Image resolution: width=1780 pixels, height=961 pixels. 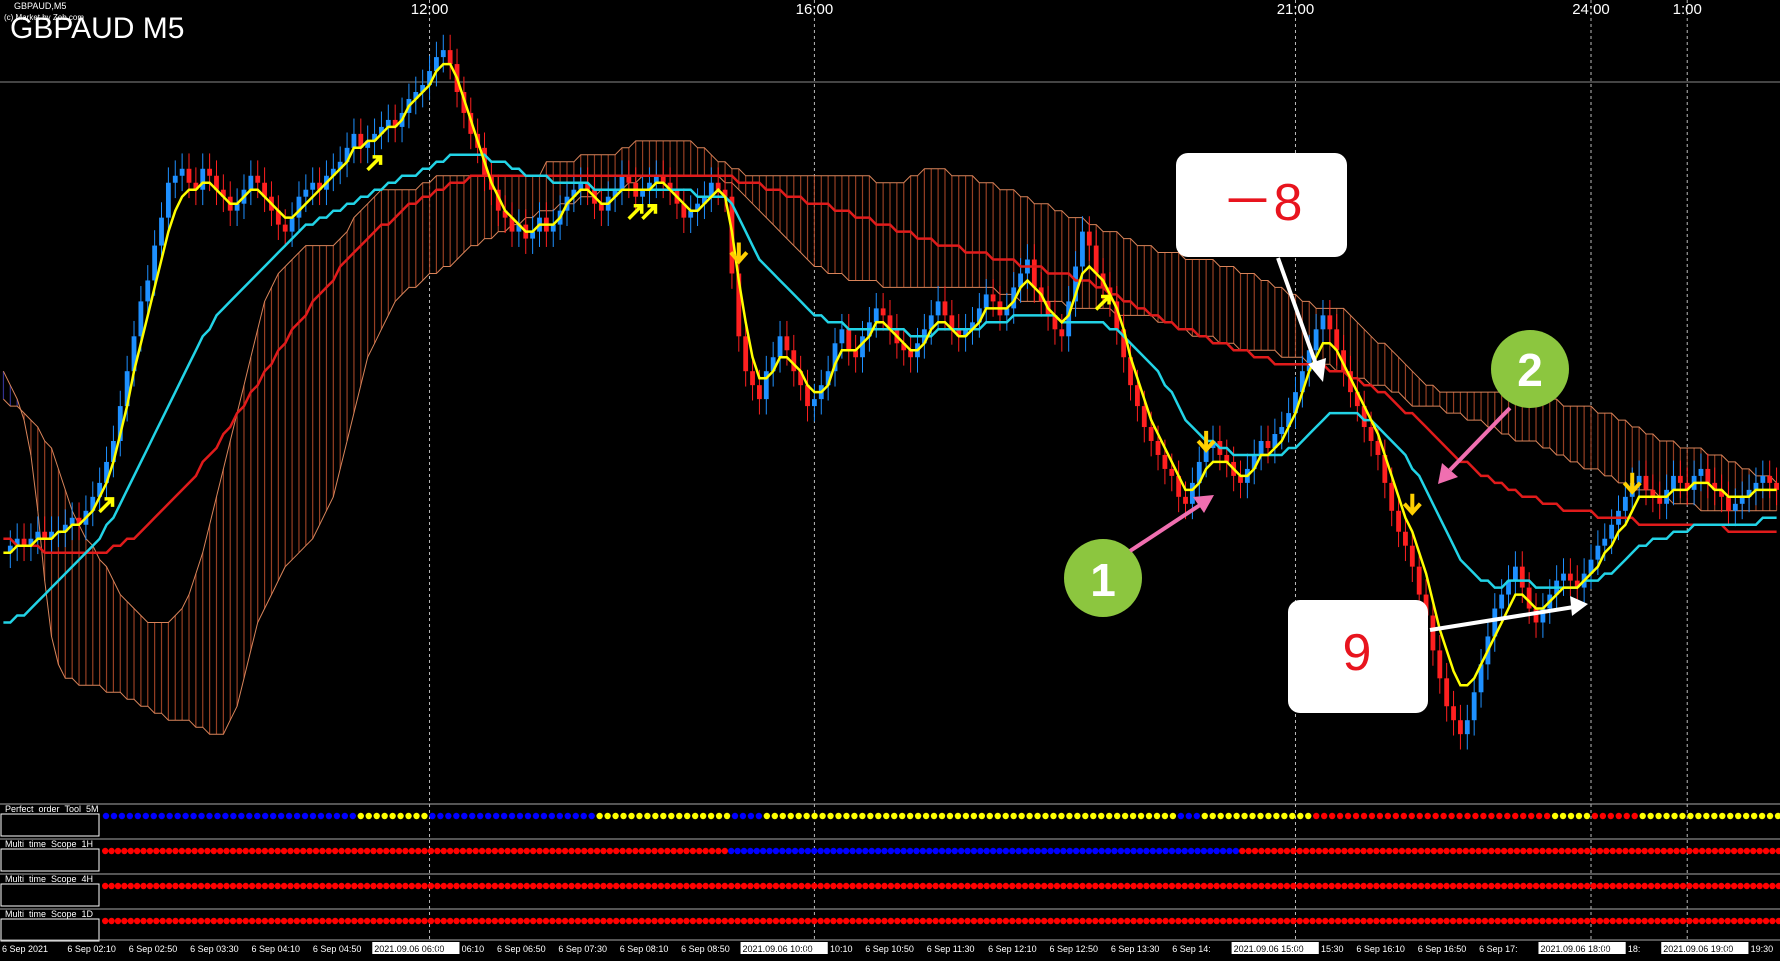 What do you see at coordinates (25, 949) in the screenshot?
I see `bottom-time-label: 6 Sep 2021` at bounding box center [25, 949].